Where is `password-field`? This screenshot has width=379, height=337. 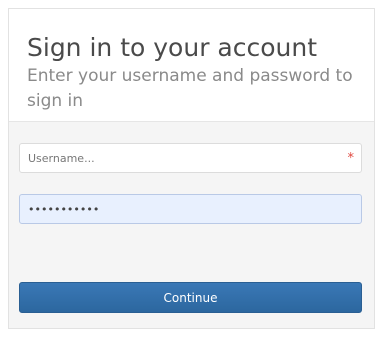 password-field is located at coordinates (190, 209).